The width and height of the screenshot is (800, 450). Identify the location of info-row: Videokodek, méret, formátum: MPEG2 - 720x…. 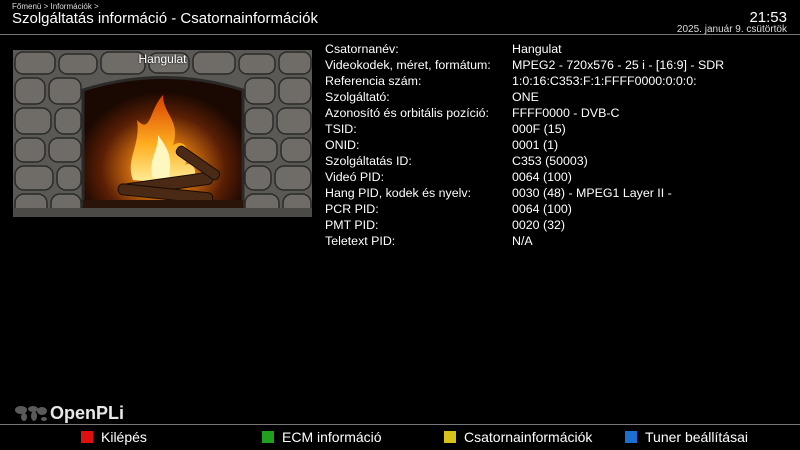
(560, 65).